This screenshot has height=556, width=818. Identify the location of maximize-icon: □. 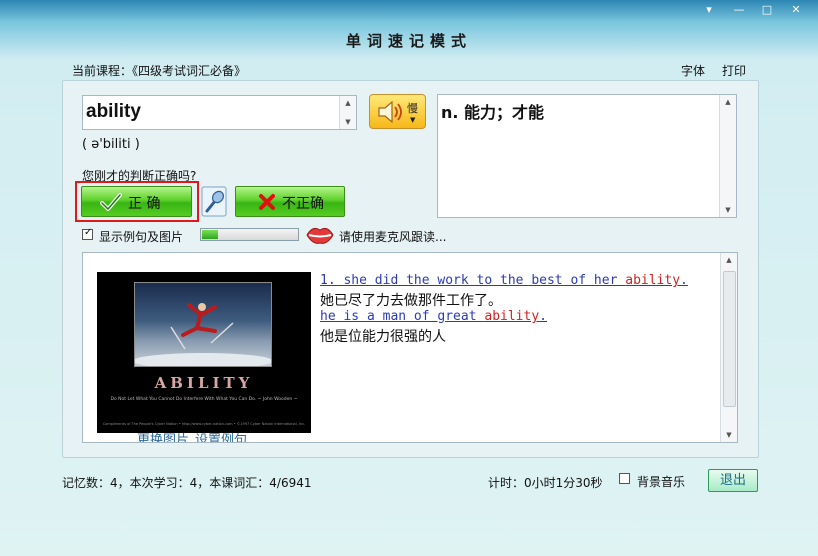
(767, 9).